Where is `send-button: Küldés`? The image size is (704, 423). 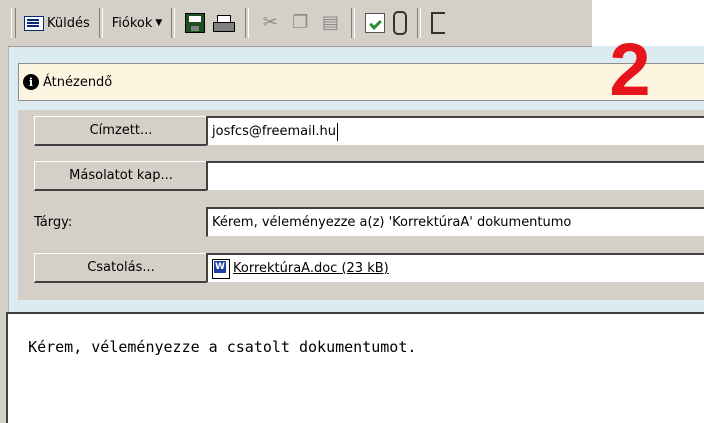
send-button: Küldés is located at coordinates (57, 23).